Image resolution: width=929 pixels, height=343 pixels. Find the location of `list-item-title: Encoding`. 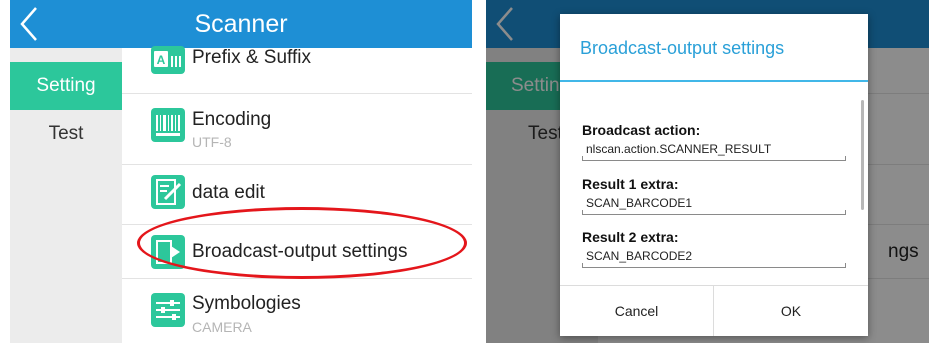

list-item-title: Encoding is located at coordinates (232, 119).